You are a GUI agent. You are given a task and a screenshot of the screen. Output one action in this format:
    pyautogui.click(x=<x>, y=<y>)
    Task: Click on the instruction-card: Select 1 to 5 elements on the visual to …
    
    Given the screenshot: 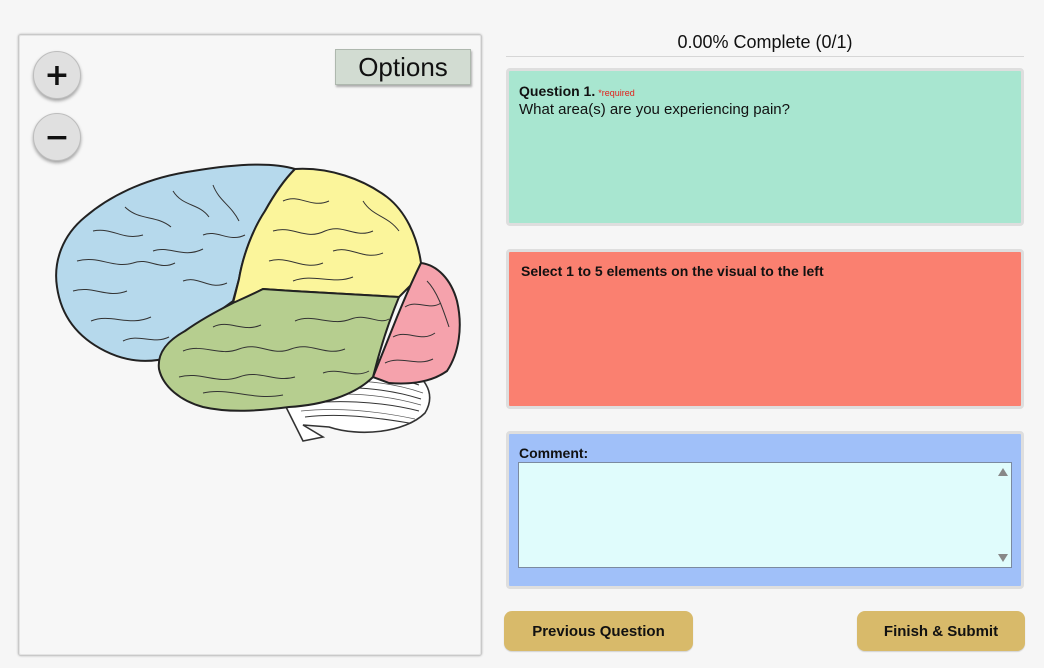 What is the action you would take?
    pyautogui.click(x=765, y=329)
    